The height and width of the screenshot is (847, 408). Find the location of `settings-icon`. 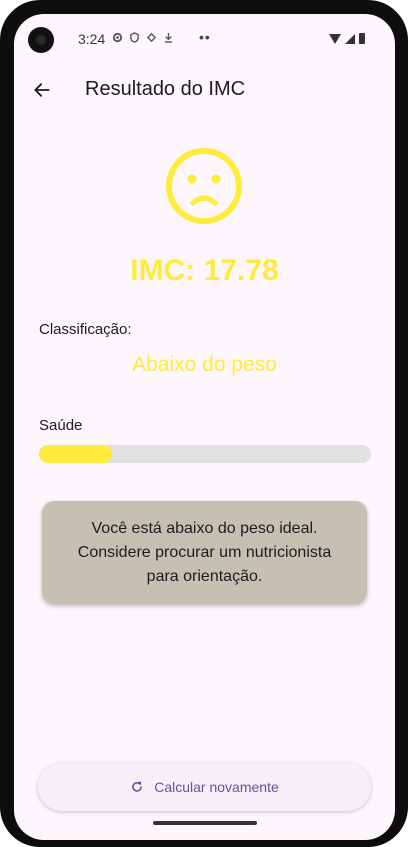

settings-icon is located at coordinates (117, 37).